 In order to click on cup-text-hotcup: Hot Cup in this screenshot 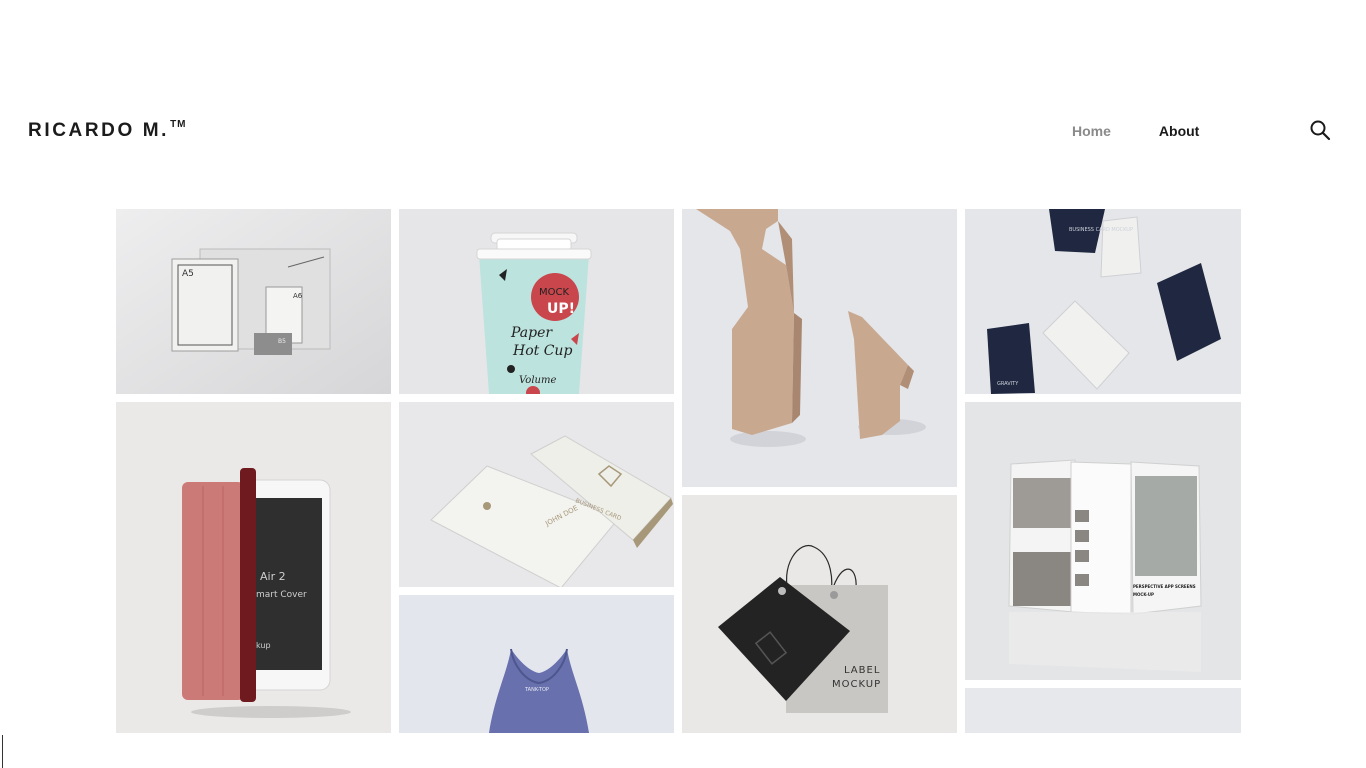, I will do `click(542, 351)`.